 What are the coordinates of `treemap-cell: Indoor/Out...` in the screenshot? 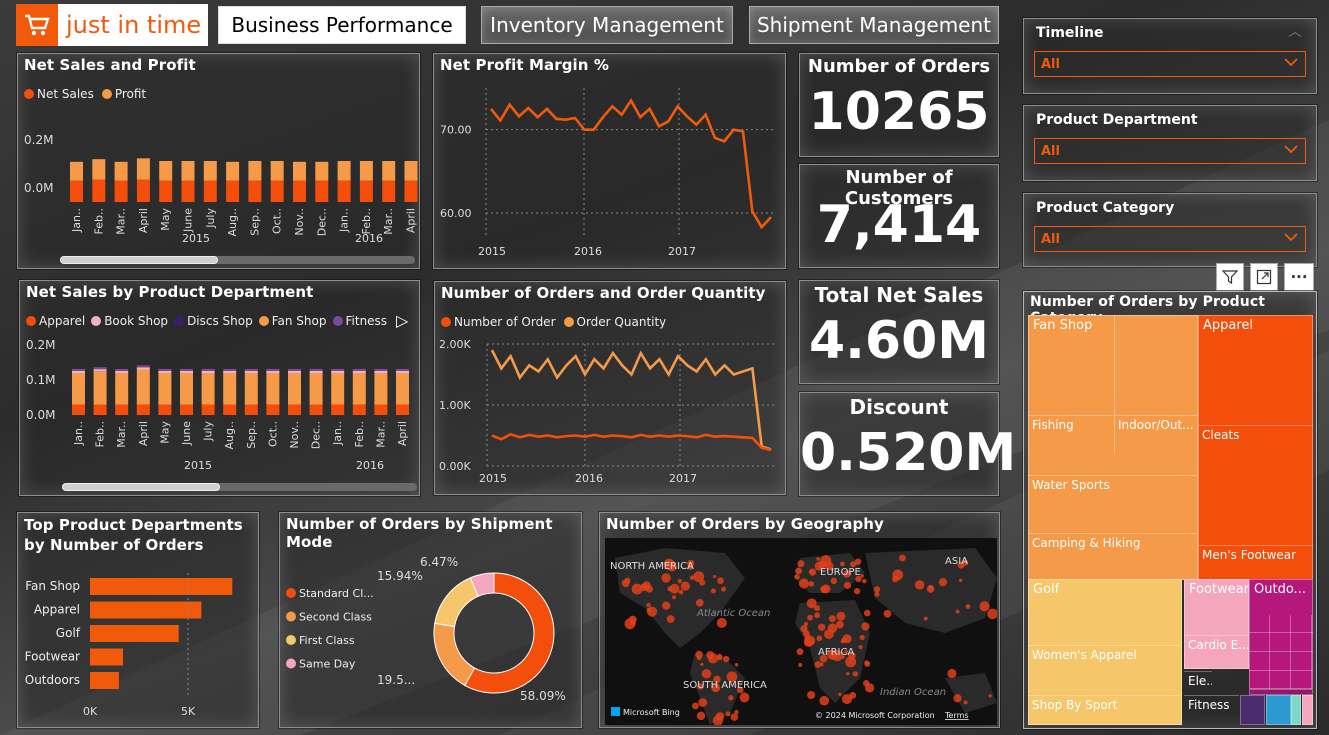 It's located at (1156, 434).